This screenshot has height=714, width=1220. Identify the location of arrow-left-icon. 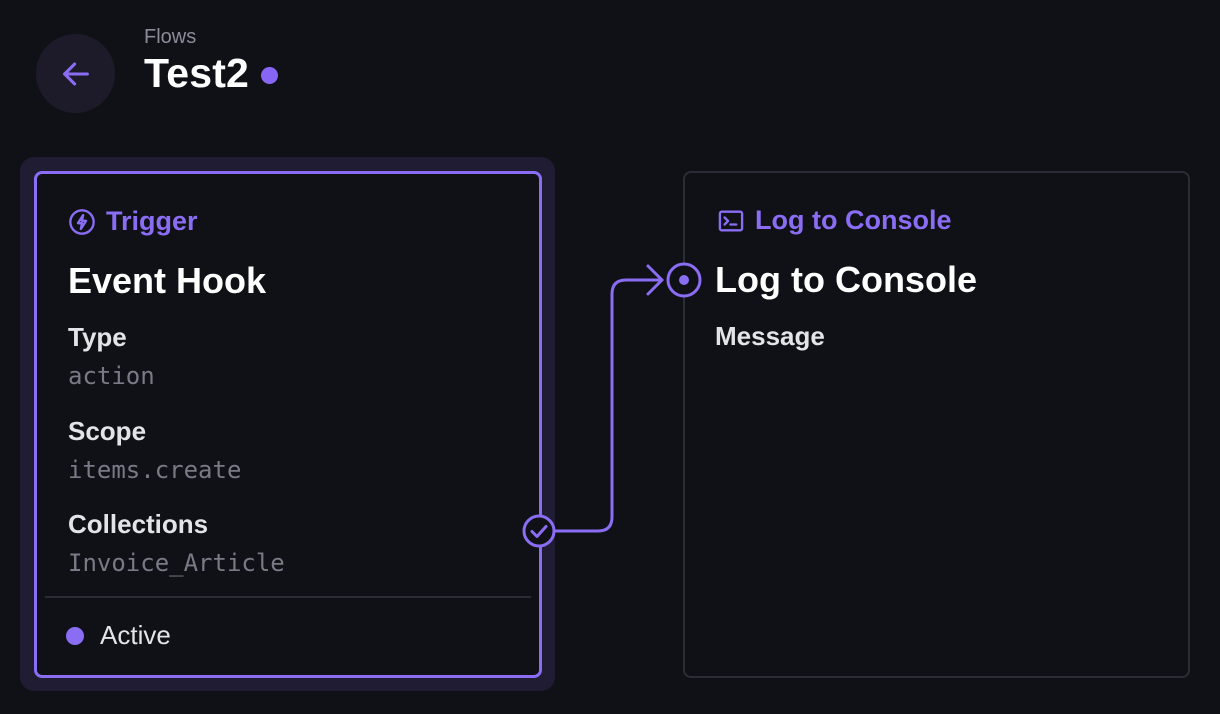
(75, 73).